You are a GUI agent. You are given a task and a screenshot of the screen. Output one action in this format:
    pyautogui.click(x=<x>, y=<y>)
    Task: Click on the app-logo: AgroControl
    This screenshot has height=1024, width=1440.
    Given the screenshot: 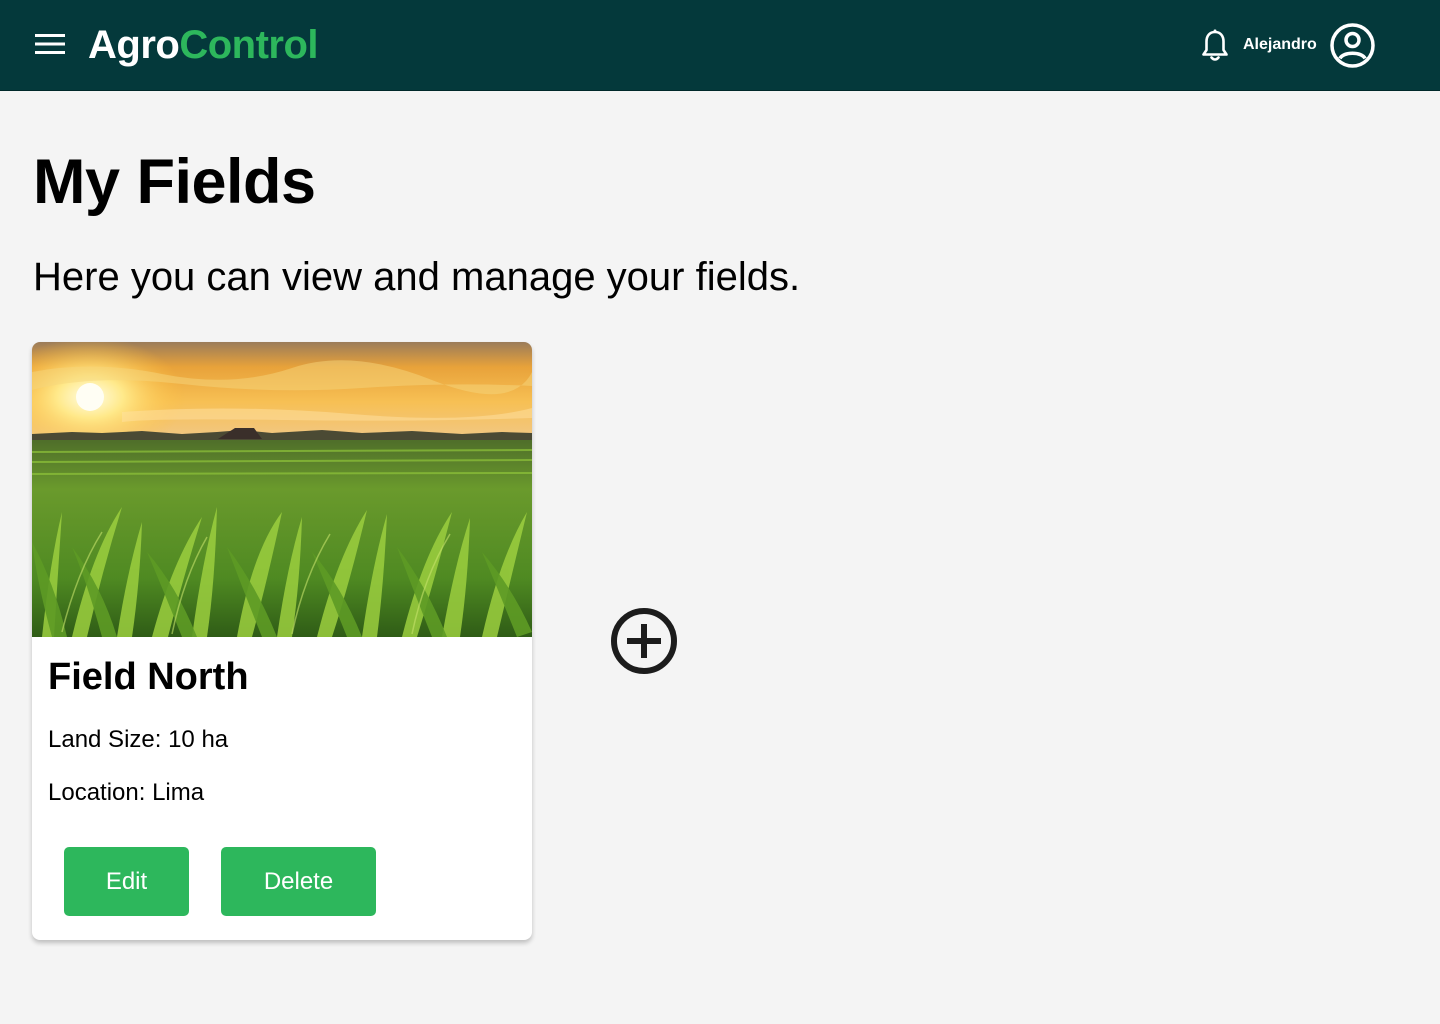 What is the action you would take?
    pyautogui.click(x=203, y=45)
    